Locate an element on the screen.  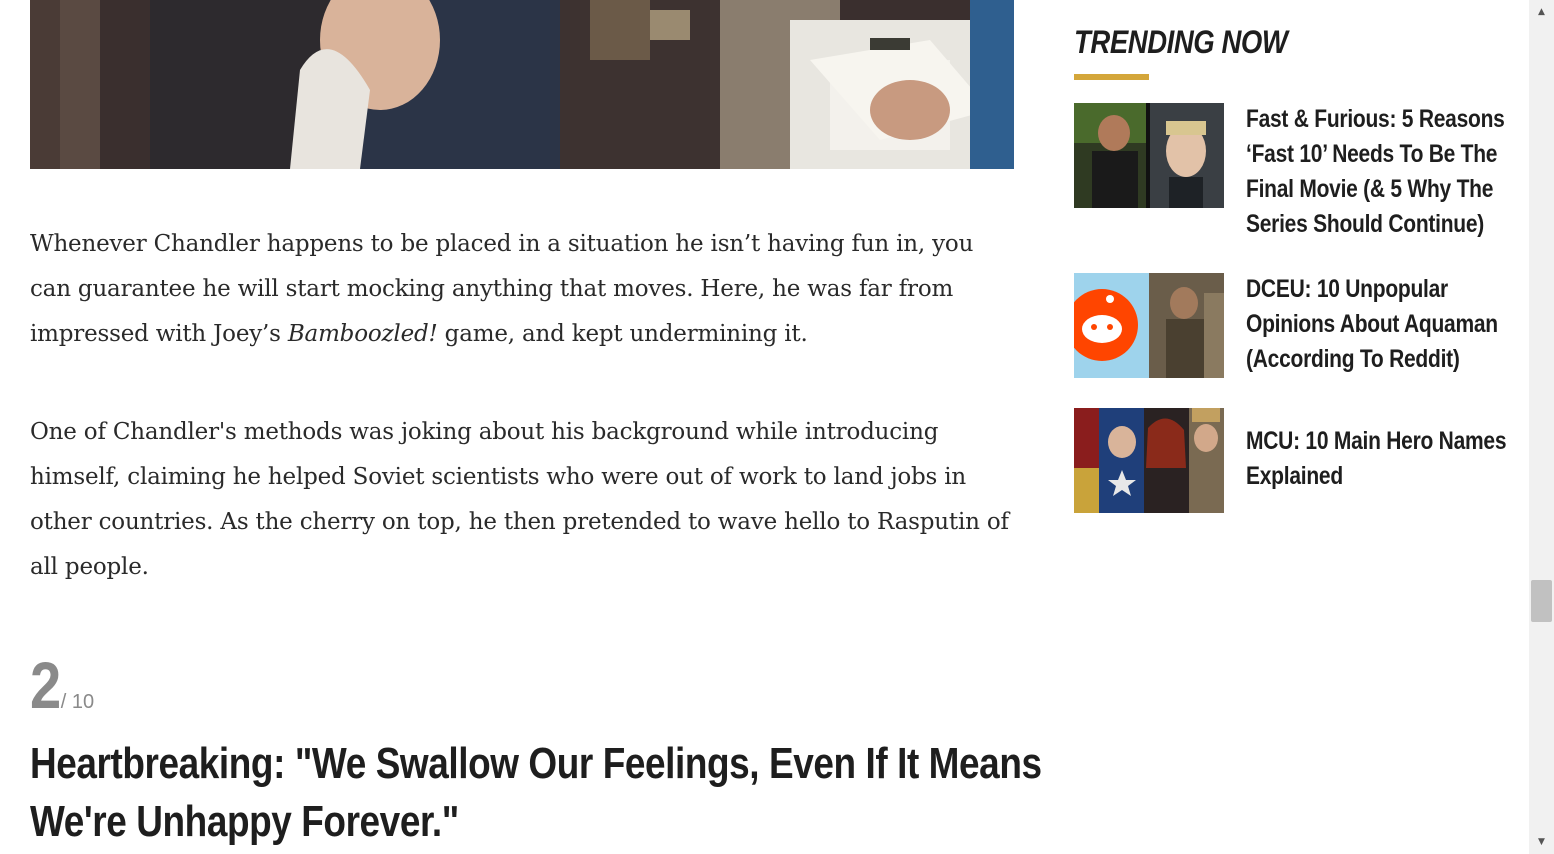
fast-furious-thumbnail-graphic is located at coordinates (1149, 155).